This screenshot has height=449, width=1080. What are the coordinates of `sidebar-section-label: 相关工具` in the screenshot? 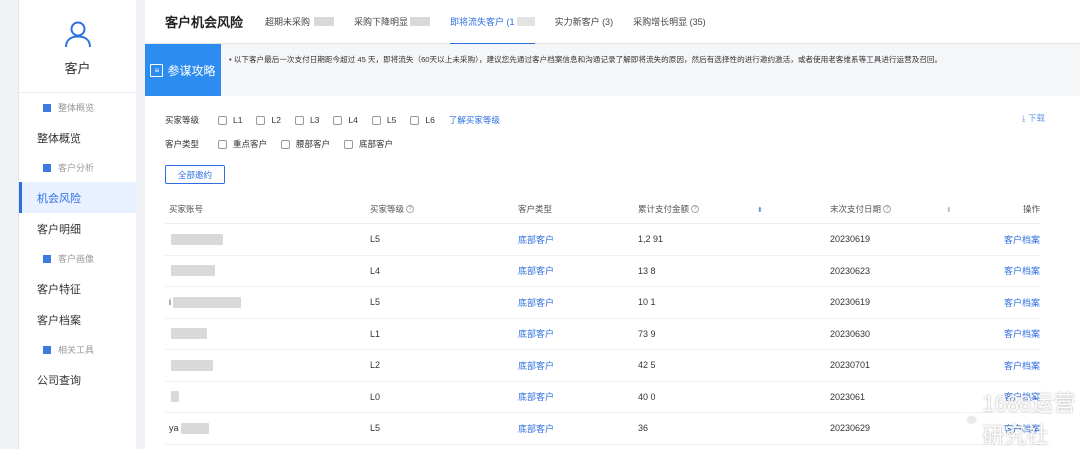 It's located at (76, 350).